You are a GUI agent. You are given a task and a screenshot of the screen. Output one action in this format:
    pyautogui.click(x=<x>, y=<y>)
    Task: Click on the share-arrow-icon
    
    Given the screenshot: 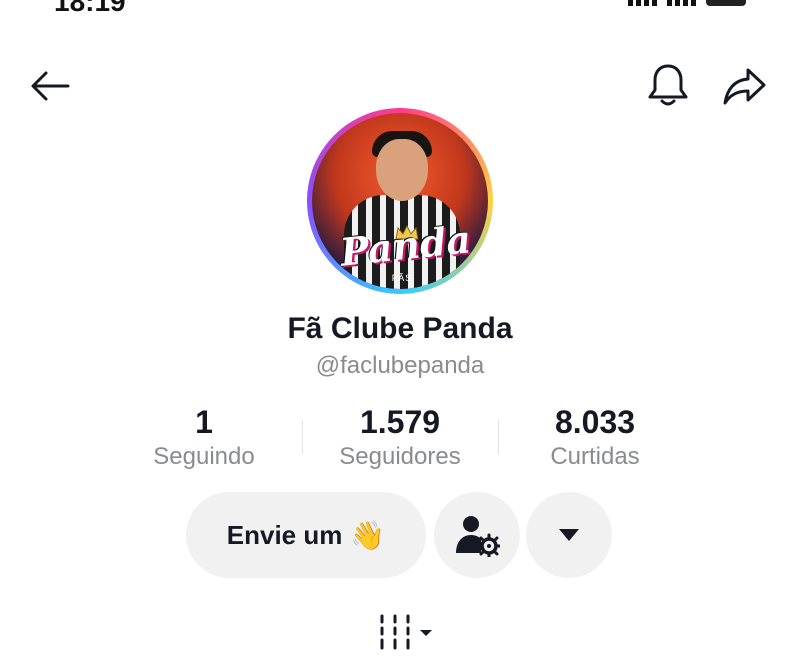 What is the action you would take?
    pyautogui.click(x=745, y=86)
    